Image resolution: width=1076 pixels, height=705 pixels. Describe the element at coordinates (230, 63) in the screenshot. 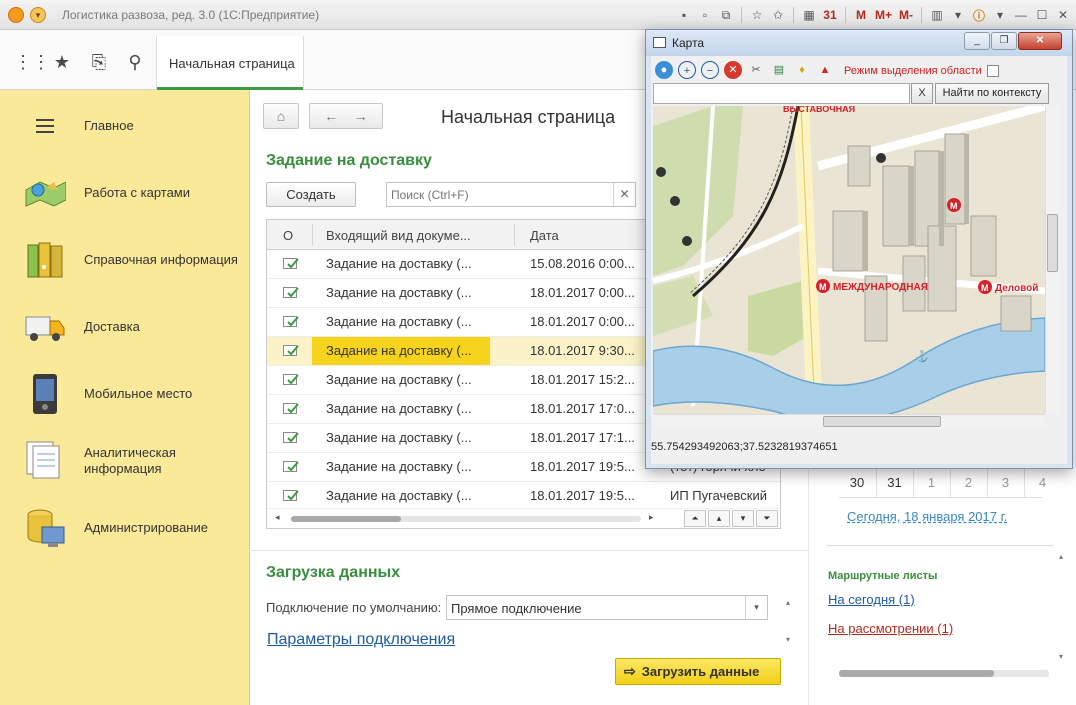

I see `tab-home: Начальная страница` at that location.